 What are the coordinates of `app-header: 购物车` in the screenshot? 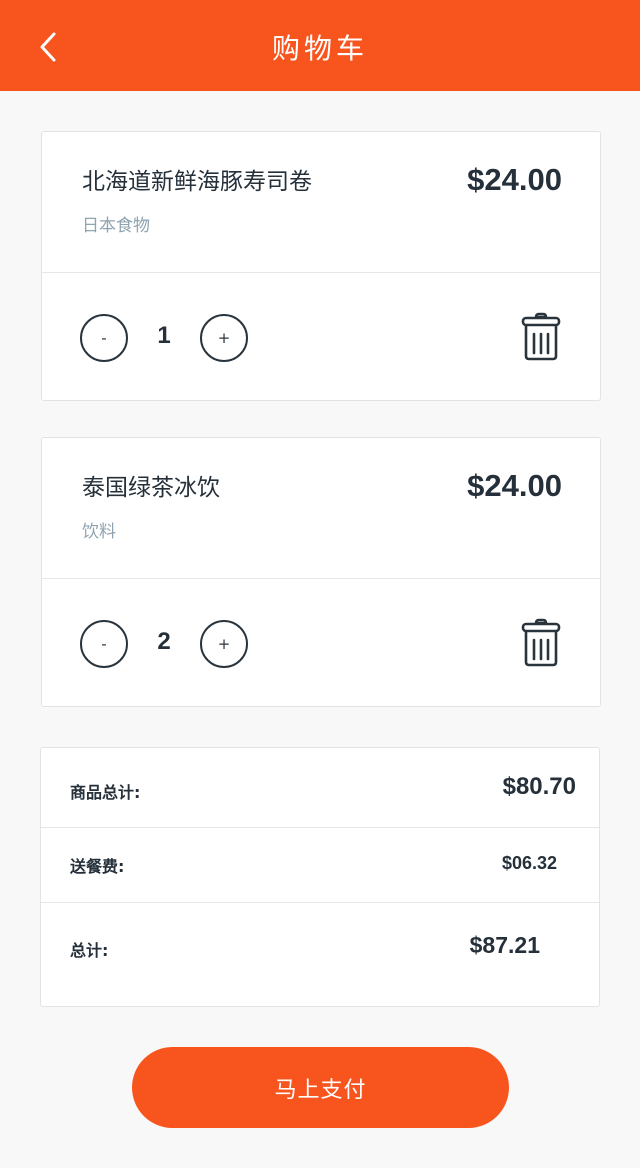 It's located at (320, 45).